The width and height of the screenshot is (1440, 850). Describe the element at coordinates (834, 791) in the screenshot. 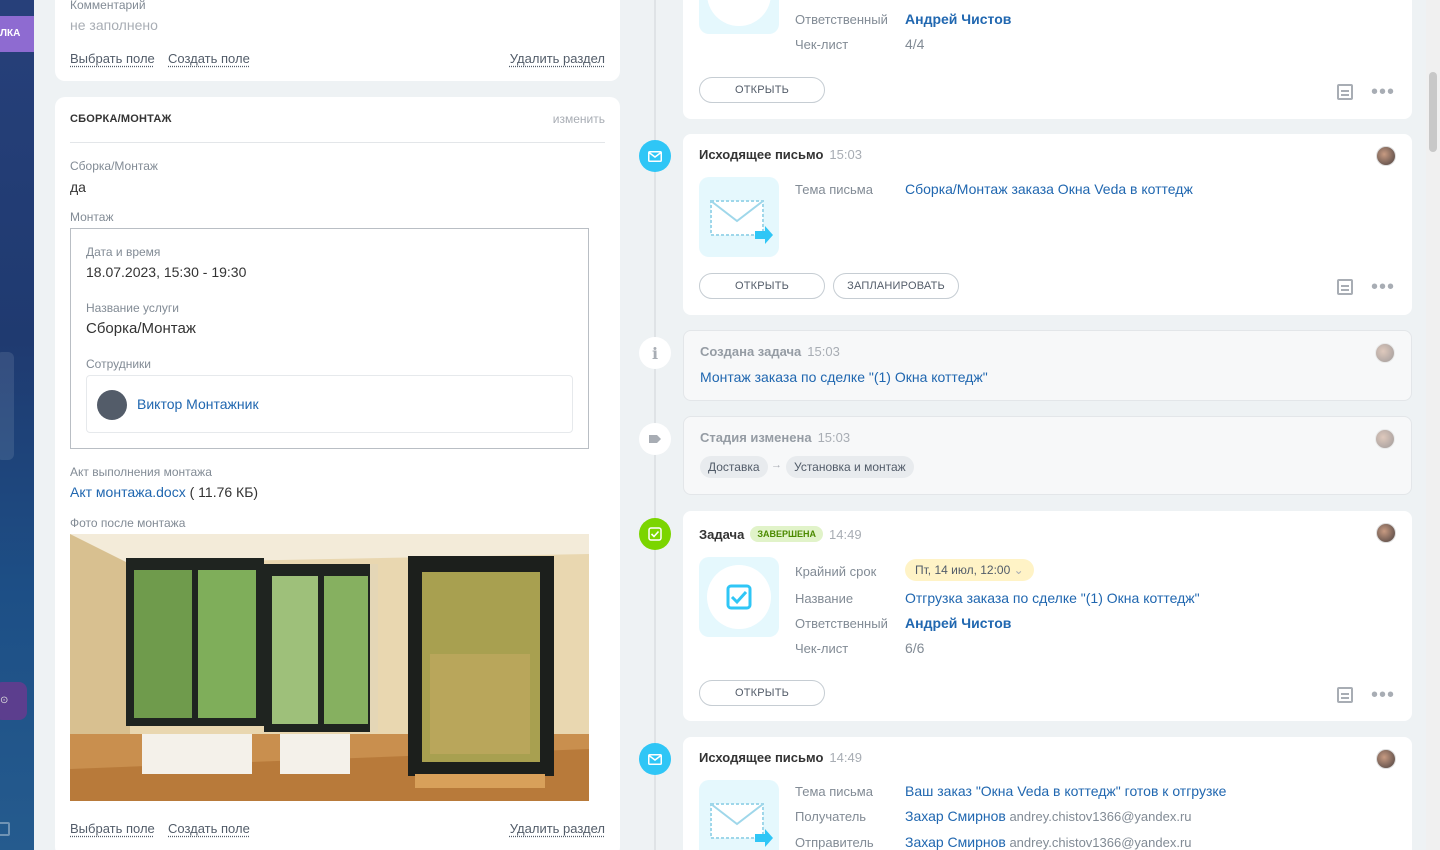

I see `subject-label: Тема письма` at that location.